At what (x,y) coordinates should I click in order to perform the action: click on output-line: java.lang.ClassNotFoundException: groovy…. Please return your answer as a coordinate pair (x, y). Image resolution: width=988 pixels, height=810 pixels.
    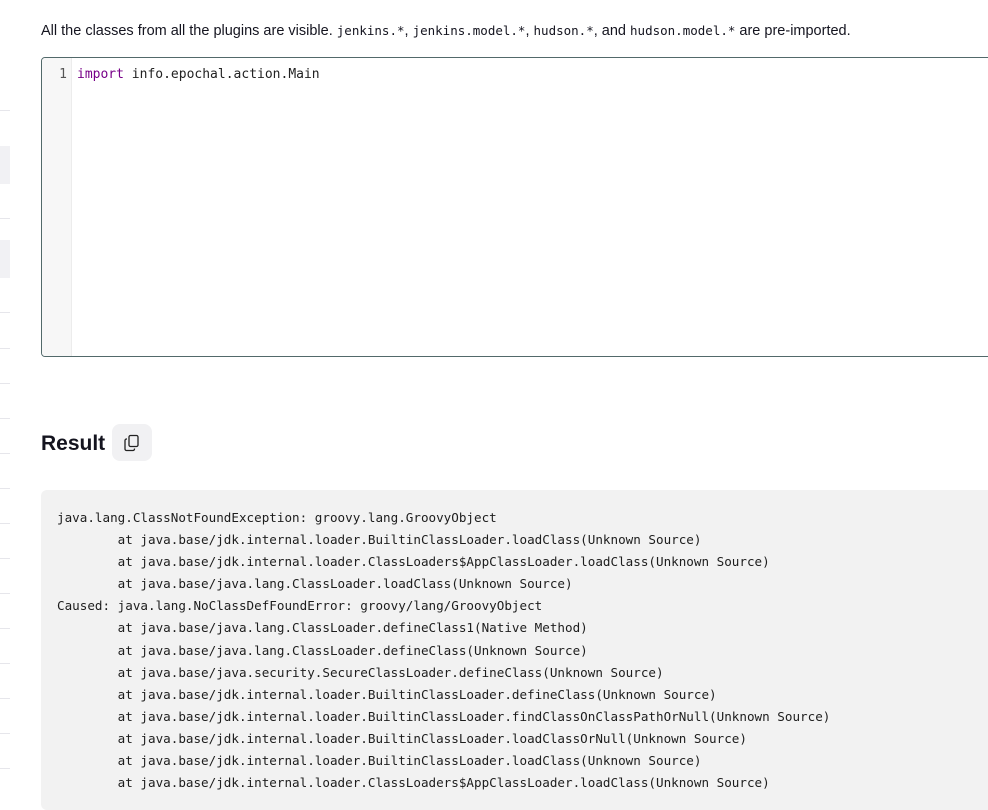
    Looking at the image, I should click on (277, 517).